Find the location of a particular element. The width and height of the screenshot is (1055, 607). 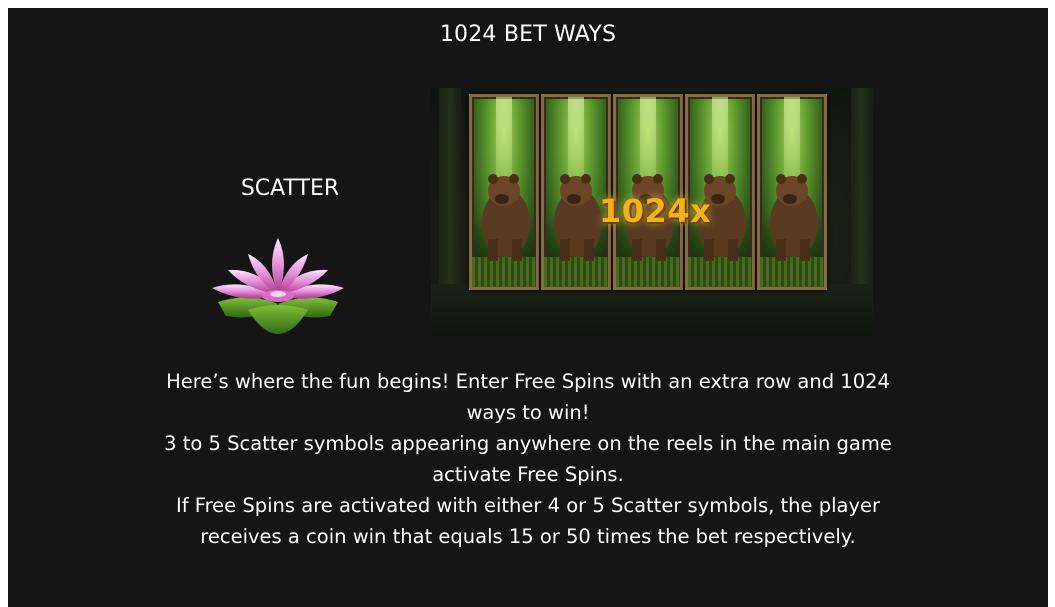

page-title: 1024 BET WAYS is located at coordinates (528, 34).